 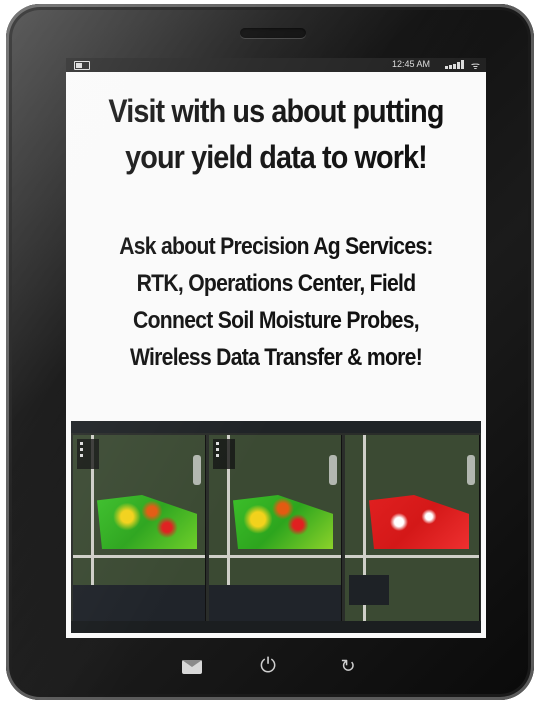 What do you see at coordinates (410, 64) in the screenshot?
I see `status-time: 12:45 AM` at bounding box center [410, 64].